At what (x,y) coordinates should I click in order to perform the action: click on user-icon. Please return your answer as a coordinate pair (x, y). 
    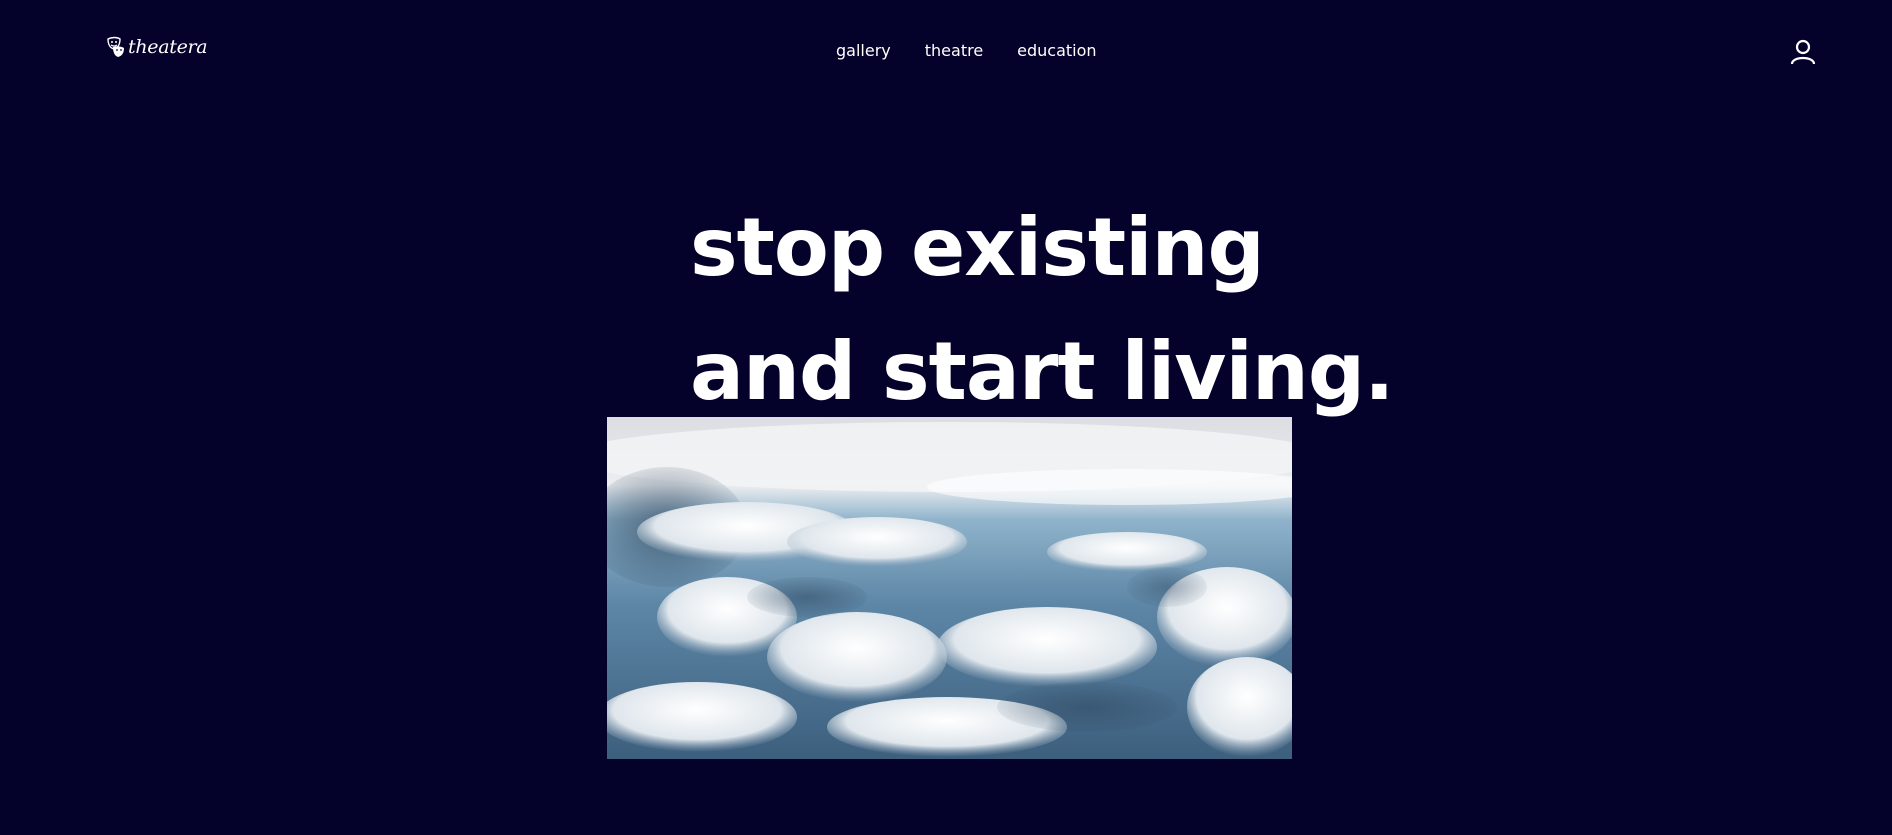
    Looking at the image, I should click on (1803, 52).